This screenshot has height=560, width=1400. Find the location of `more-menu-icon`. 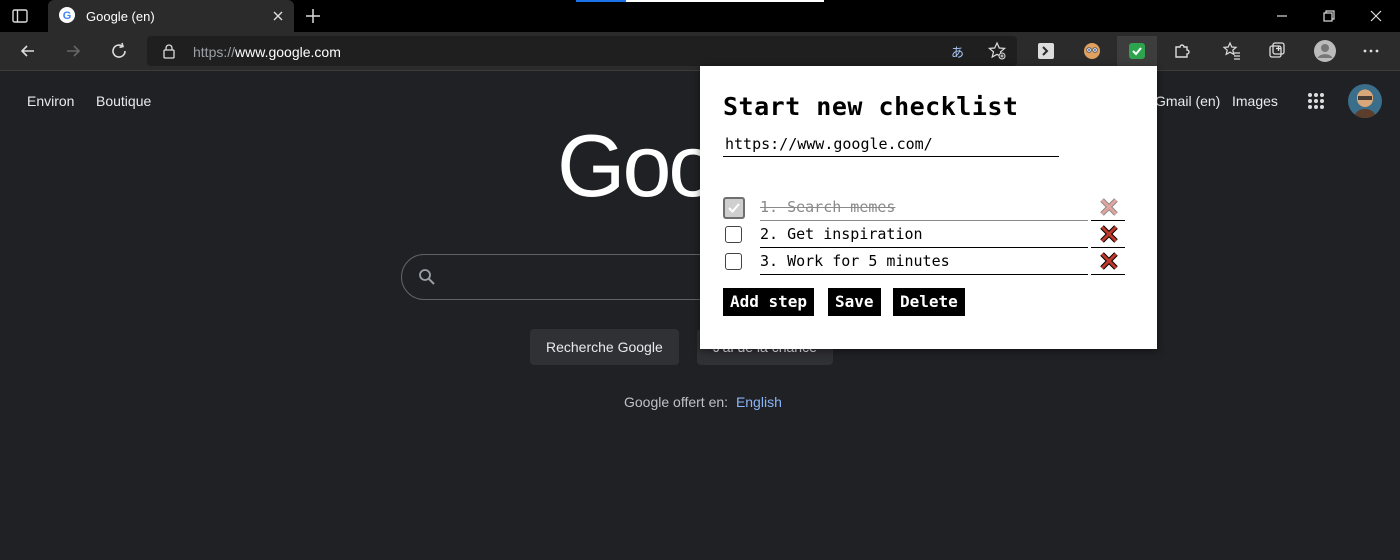

more-menu-icon is located at coordinates (1371, 51).